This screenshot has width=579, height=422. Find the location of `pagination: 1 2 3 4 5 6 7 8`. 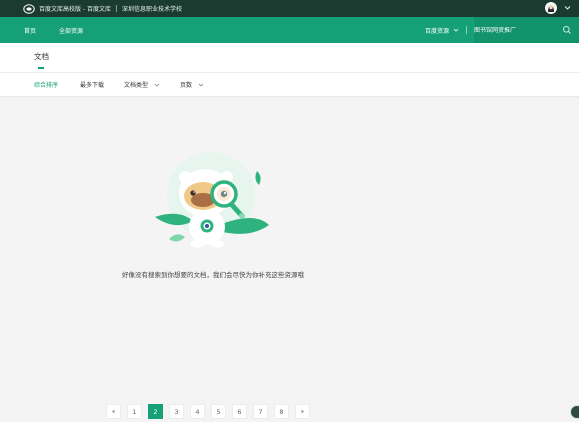

pagination: 1 2 3 4 5 6 7 8 is located at coordinates (211, 411).